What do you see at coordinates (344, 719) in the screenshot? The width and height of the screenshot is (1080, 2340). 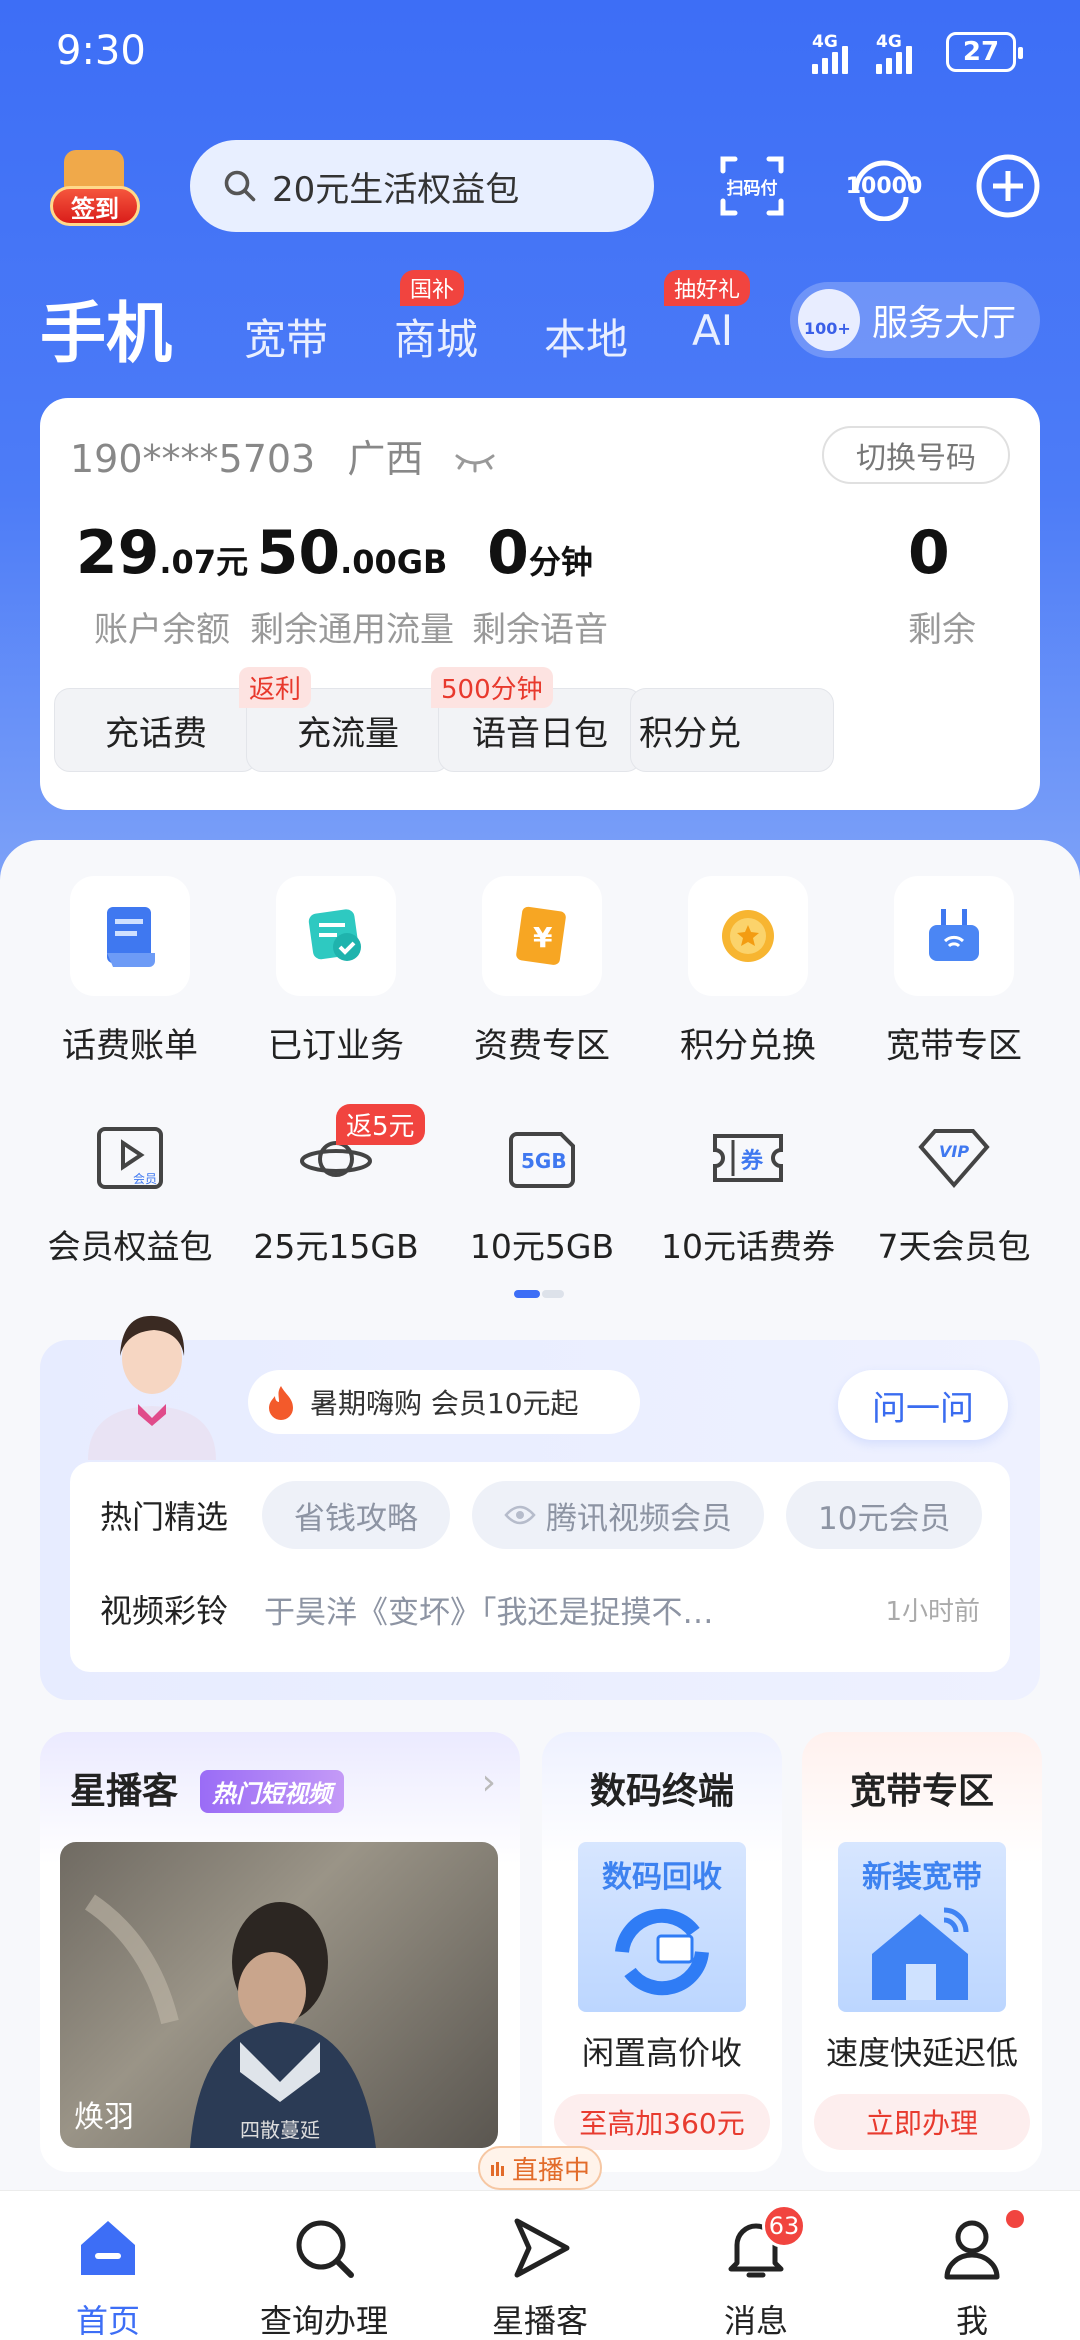 I see `buy-data-button: 返利 充流量` at bounding box center [344, 719].